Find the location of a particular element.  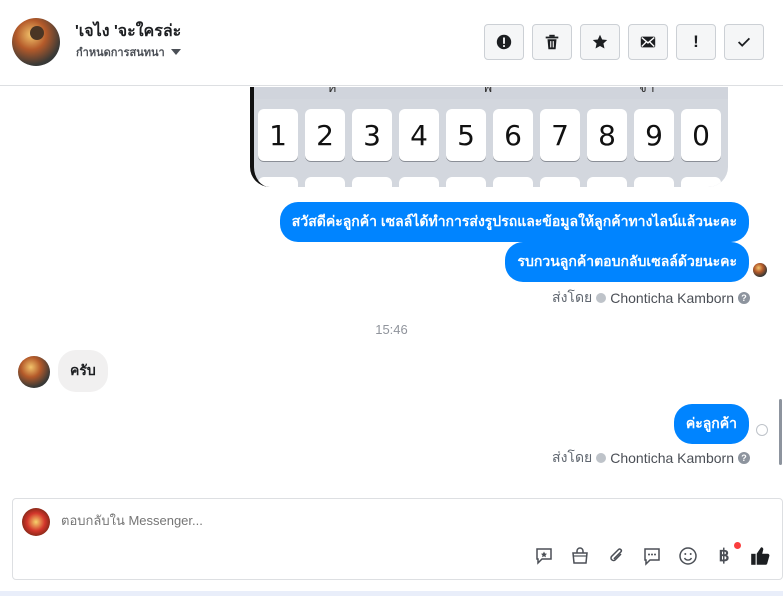

number-key-row: 1 2 3 4 5 6 7 8 9 0 is located at coordinates (489, 135).